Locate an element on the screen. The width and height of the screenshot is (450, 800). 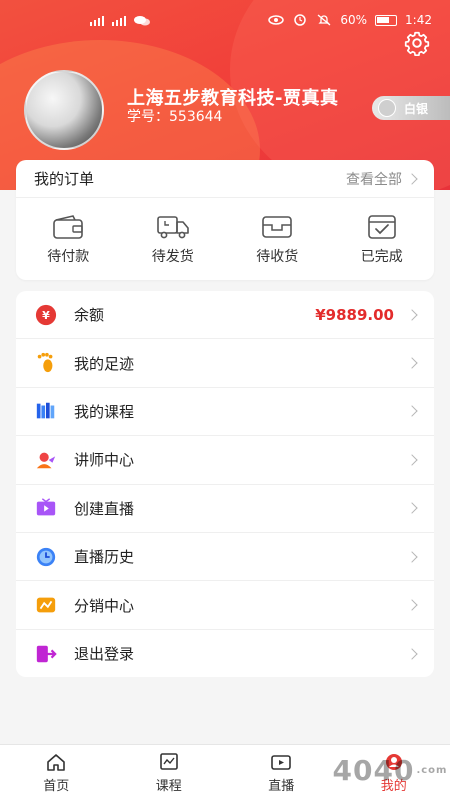
member-level-label: 白银 is located at coordinates (416, 108).